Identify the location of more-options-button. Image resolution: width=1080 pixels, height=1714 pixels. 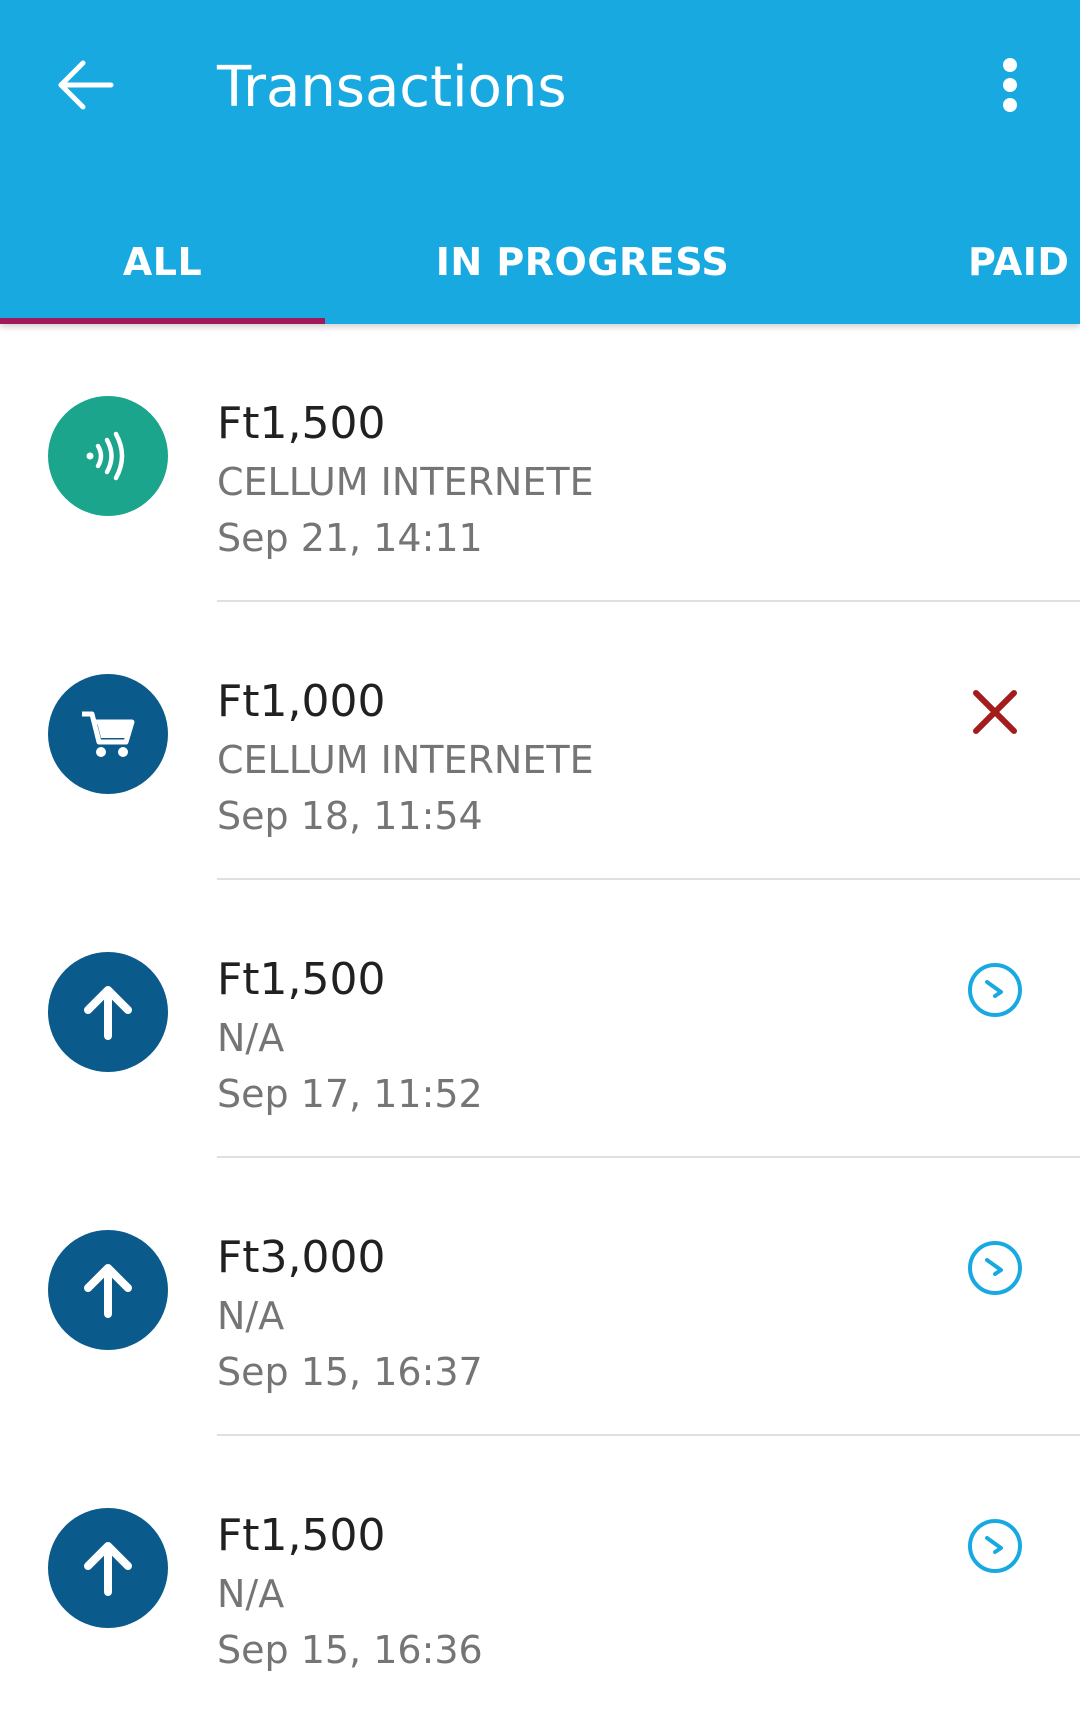
(1010, 85).